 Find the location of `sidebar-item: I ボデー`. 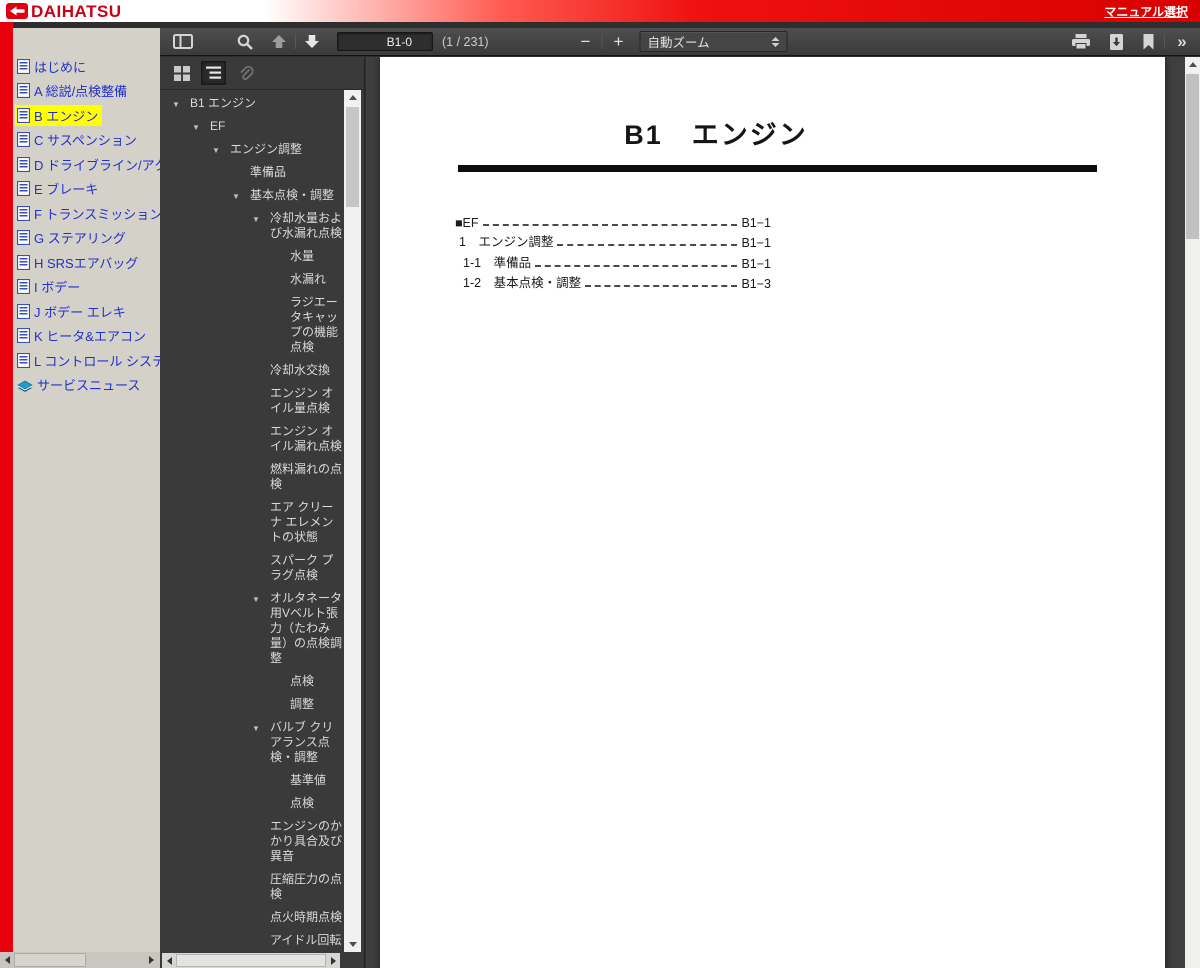

sidebar-item: I ボデー is located at coordinates (87, 287).